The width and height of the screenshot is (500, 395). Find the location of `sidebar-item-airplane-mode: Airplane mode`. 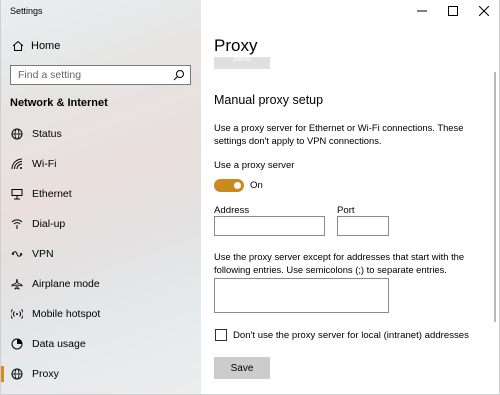

sidebar-item-airplane-mode: Airplane mode is located at coordinates (101, 284).